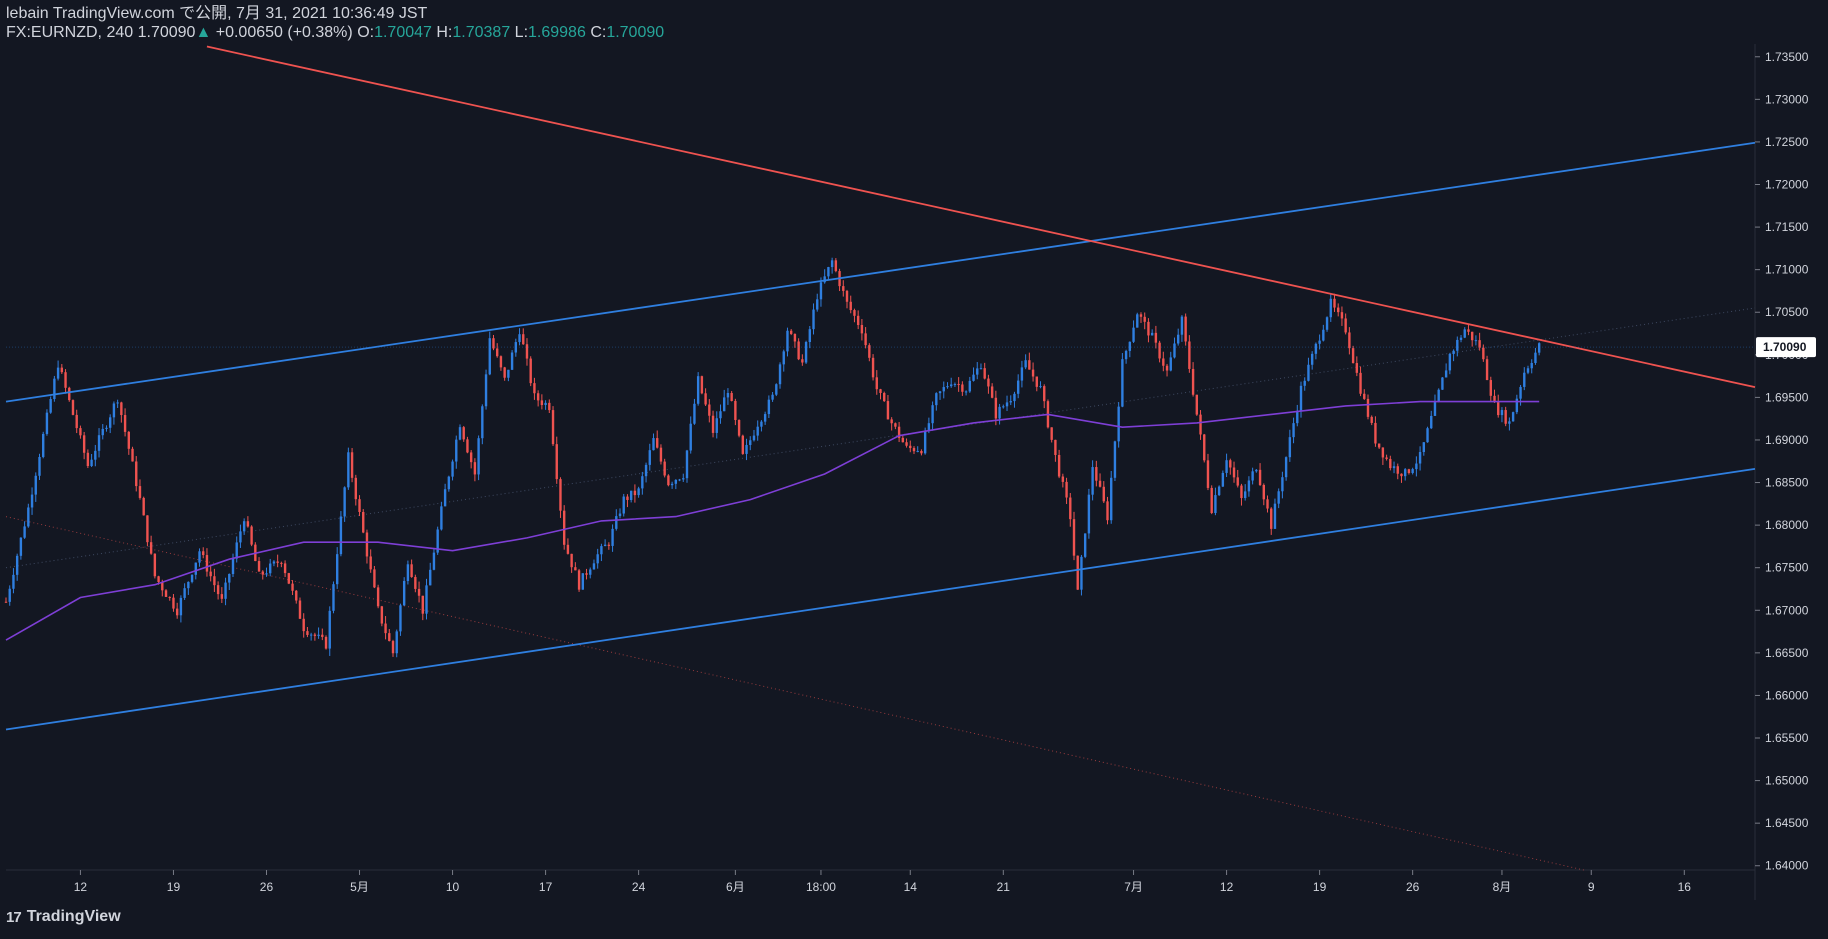 The width and height of the screenshot is (1828, 939). I want to click on date-tick-label: 12, so click(81, 887).